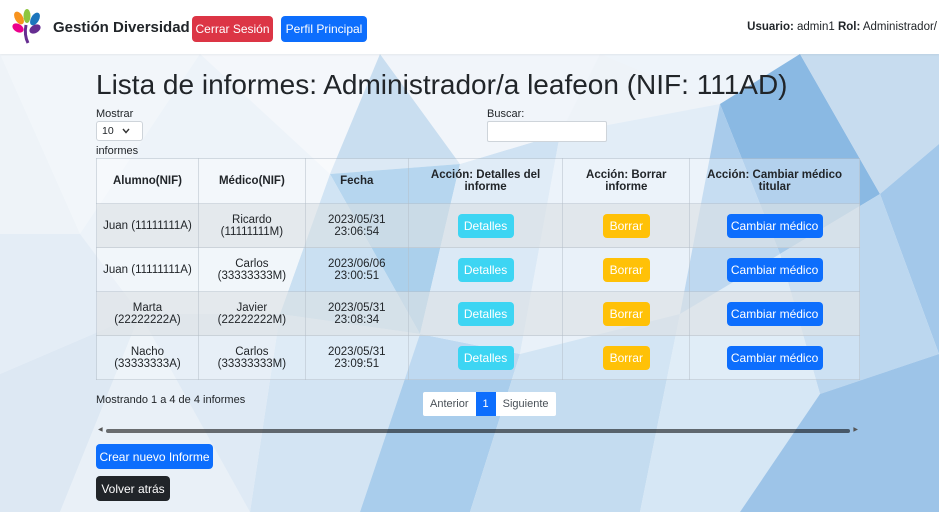  What do you see at coordinates (356, 225) in the screenshot?
I see `cell-fecha: 2023/05/31 23:06:54` at bounding box center [356, 225].